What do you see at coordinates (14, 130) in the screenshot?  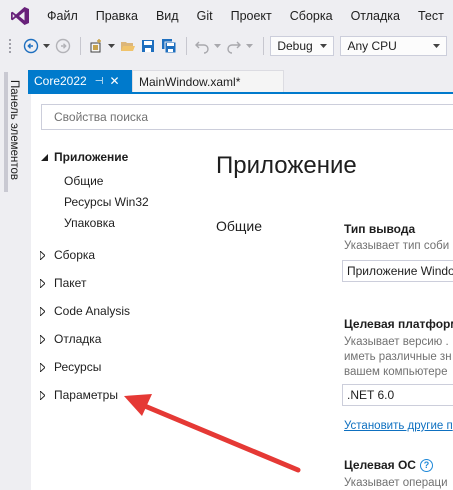 I see `toolbox-tab-label: Панель элементов` at bounding box center [14, 130].